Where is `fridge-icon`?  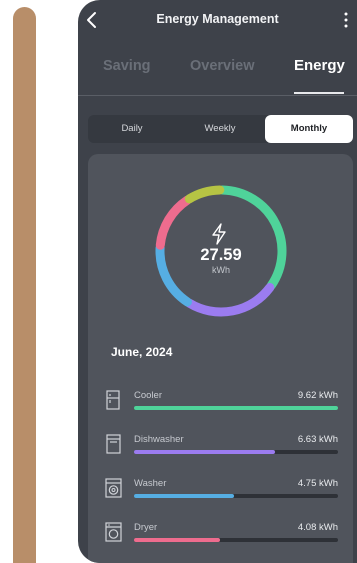 fridge-icon is located at coordinates (113, 400).